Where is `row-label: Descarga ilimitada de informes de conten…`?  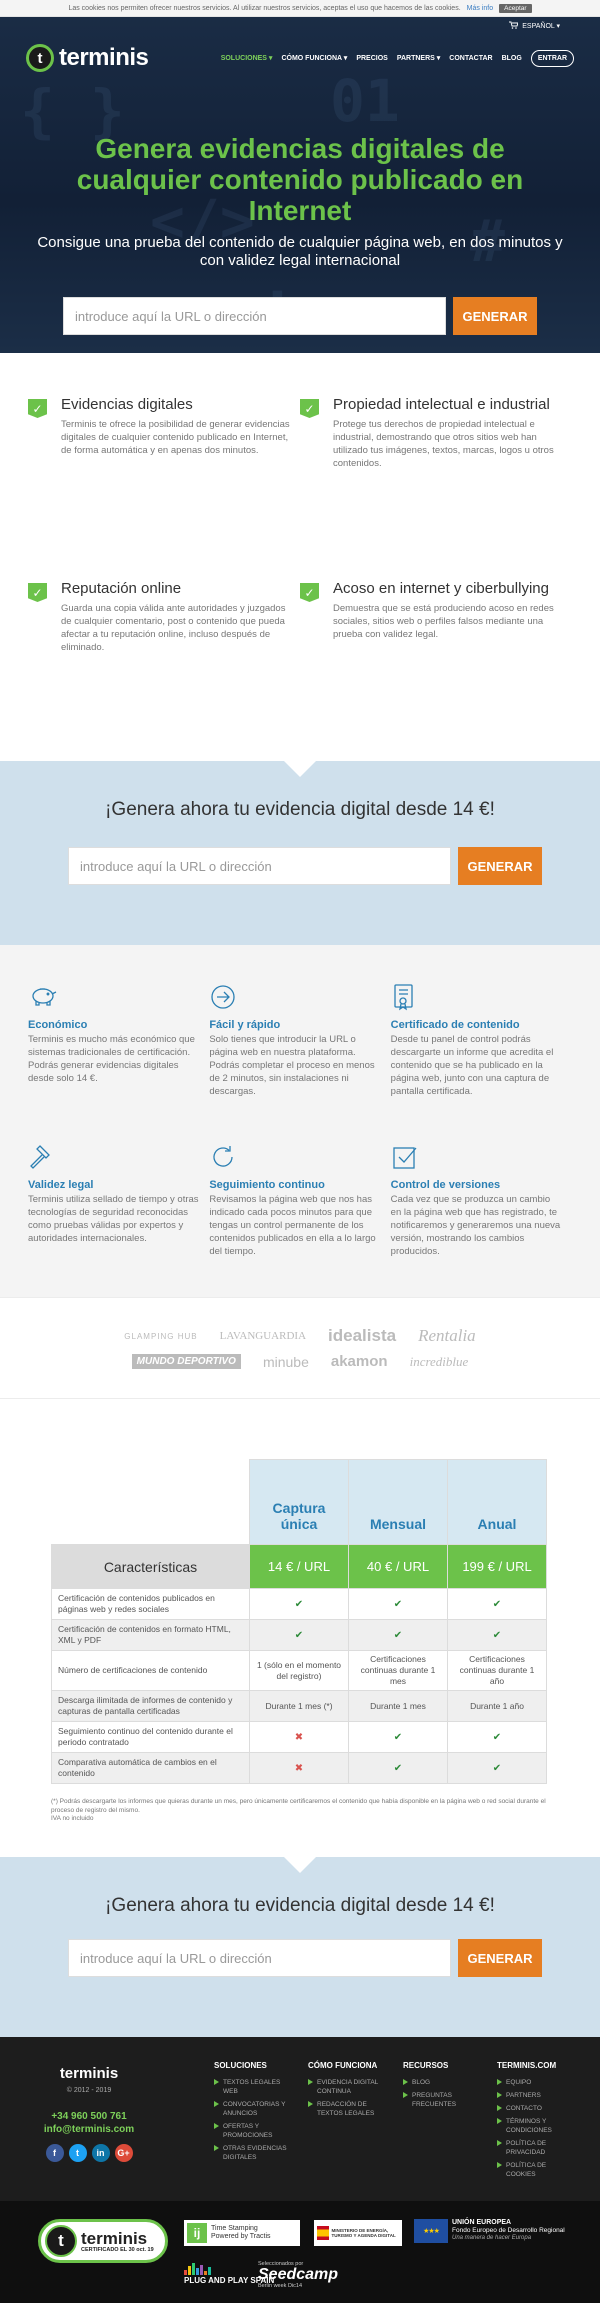
row-label: Descarga ilimitada de informes de conten… is located at coordinates (150, 1706).